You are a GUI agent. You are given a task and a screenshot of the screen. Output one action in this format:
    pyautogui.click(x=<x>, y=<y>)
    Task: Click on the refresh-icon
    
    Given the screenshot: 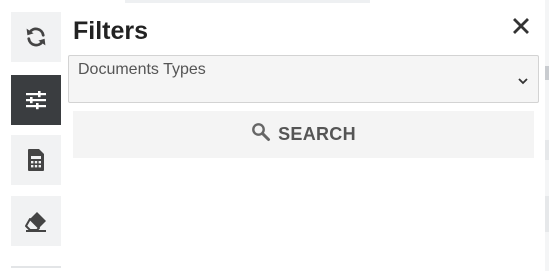 What is the action you would take?
    pyautogui.click(x=36, y=37)
    